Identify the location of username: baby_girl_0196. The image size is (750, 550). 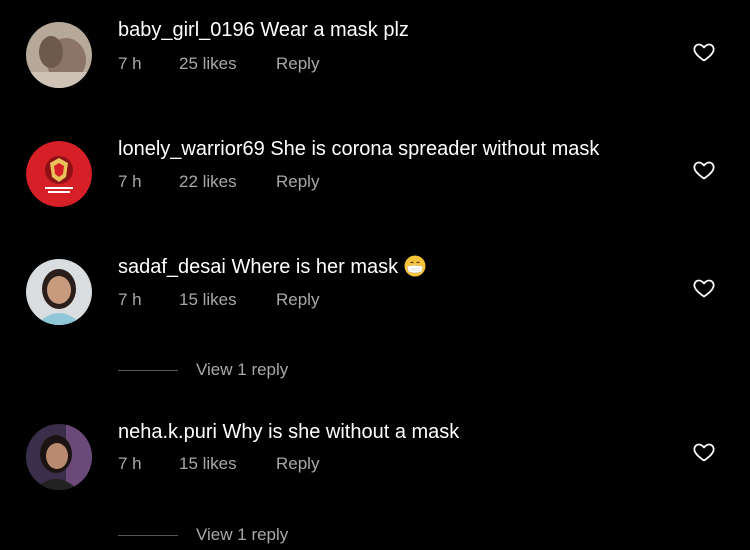
(186, 30).